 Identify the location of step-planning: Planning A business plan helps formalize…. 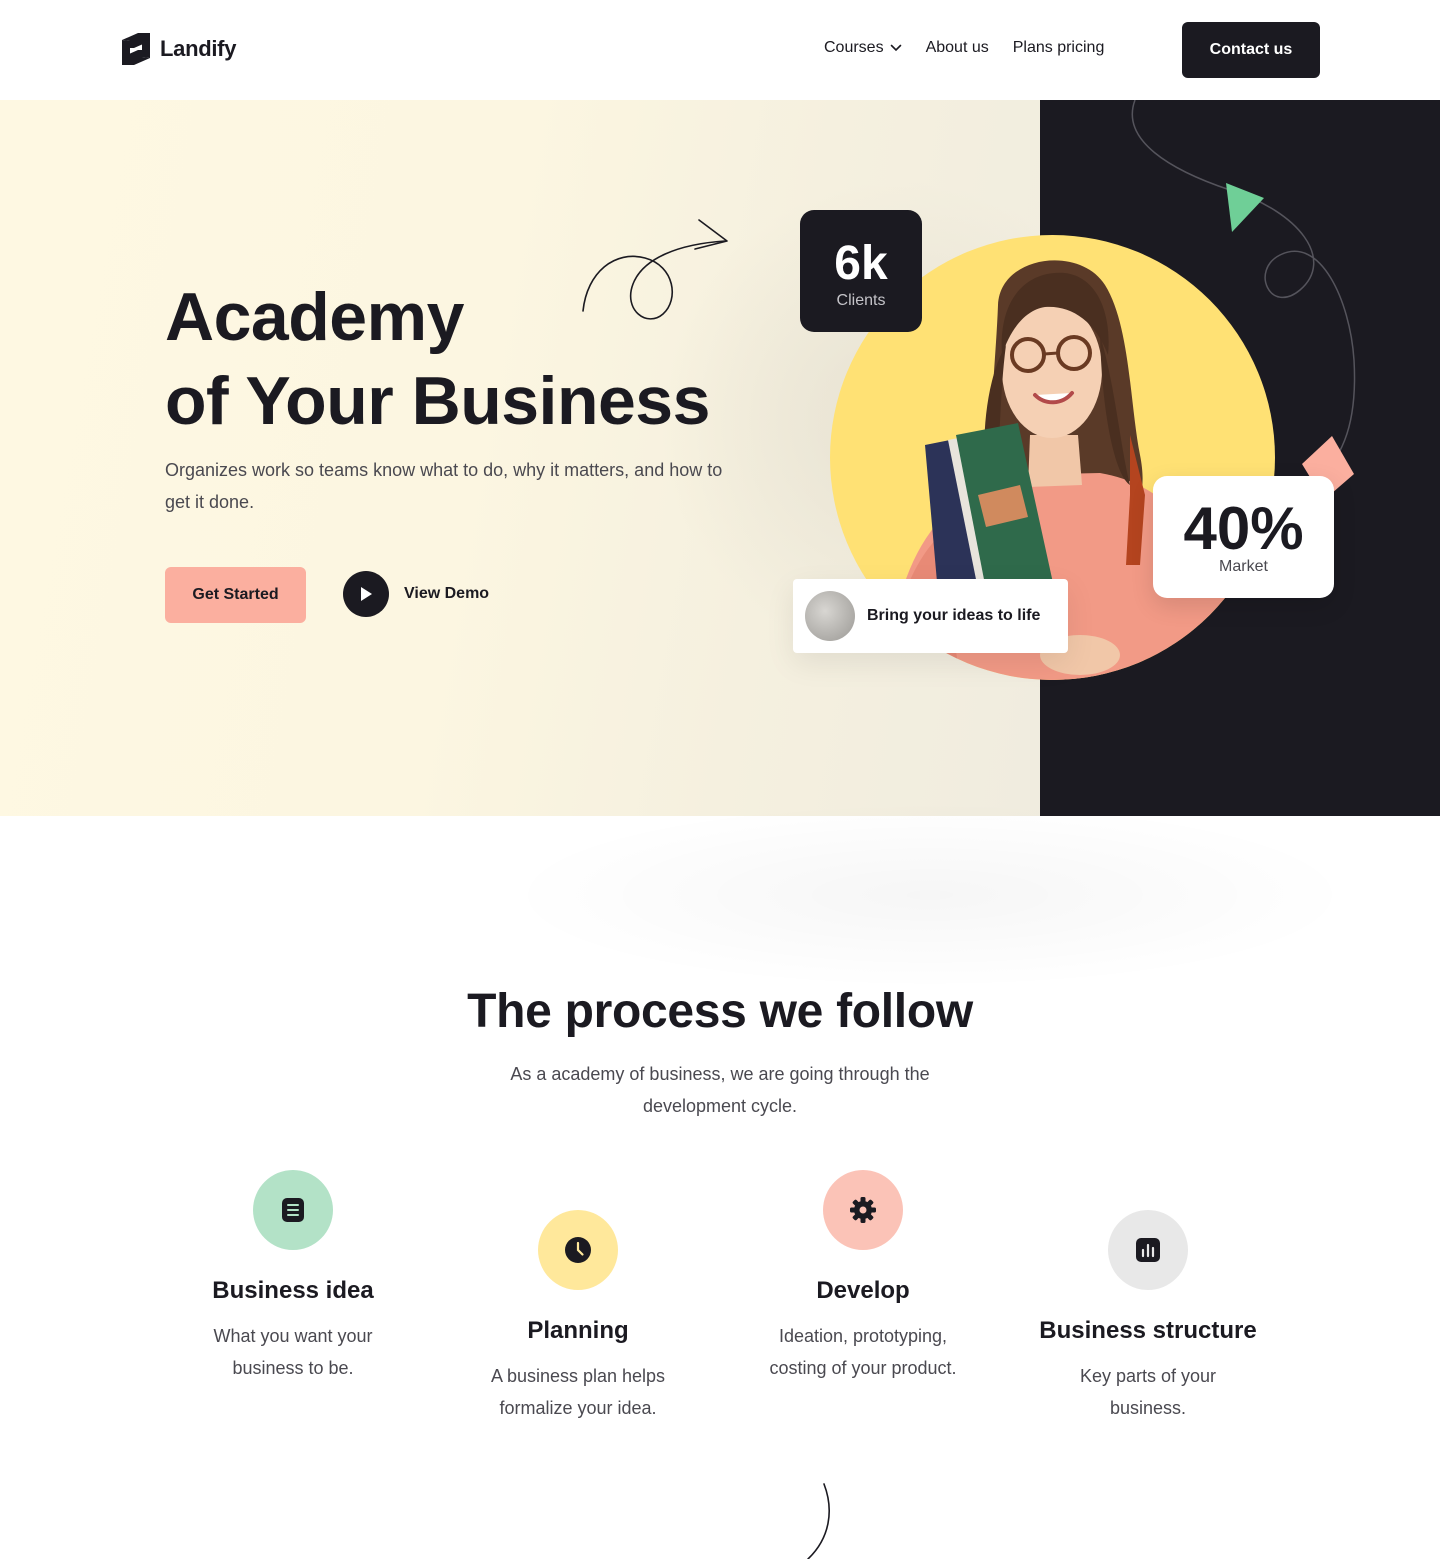
(578, 1317).